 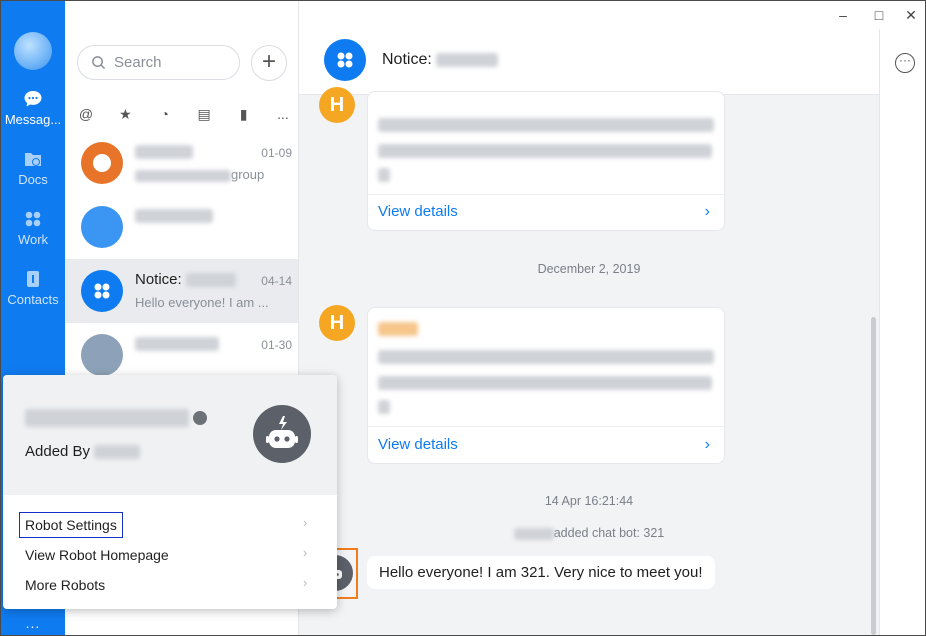 I want to click on added-by: Added By, so click(x=83, y=451).